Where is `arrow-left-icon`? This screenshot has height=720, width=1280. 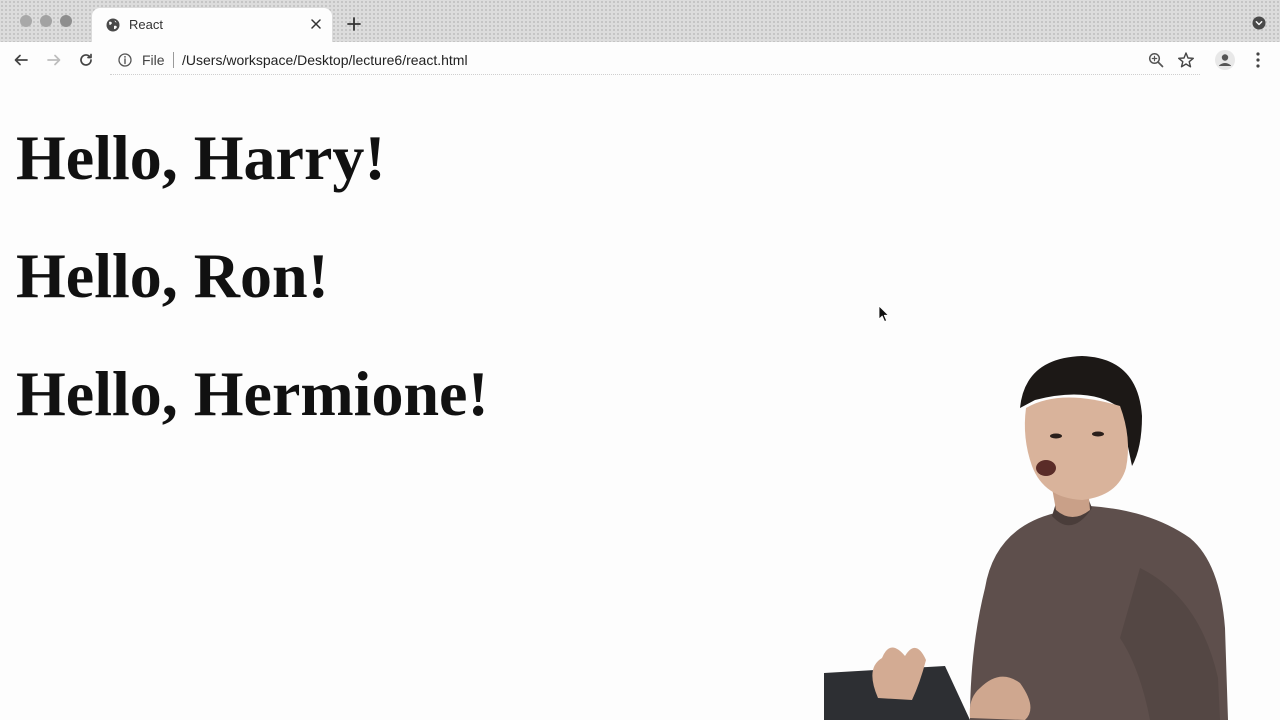 arrow-left-icon is located at coordinates (21, 60).